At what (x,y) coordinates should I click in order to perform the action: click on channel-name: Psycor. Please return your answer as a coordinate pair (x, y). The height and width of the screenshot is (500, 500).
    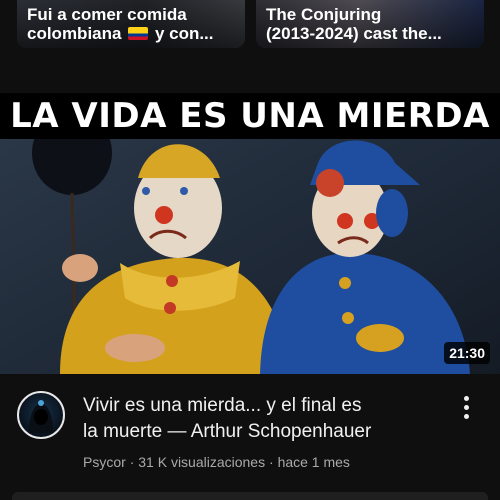
    Looking at the image, I should click on (104, 462).